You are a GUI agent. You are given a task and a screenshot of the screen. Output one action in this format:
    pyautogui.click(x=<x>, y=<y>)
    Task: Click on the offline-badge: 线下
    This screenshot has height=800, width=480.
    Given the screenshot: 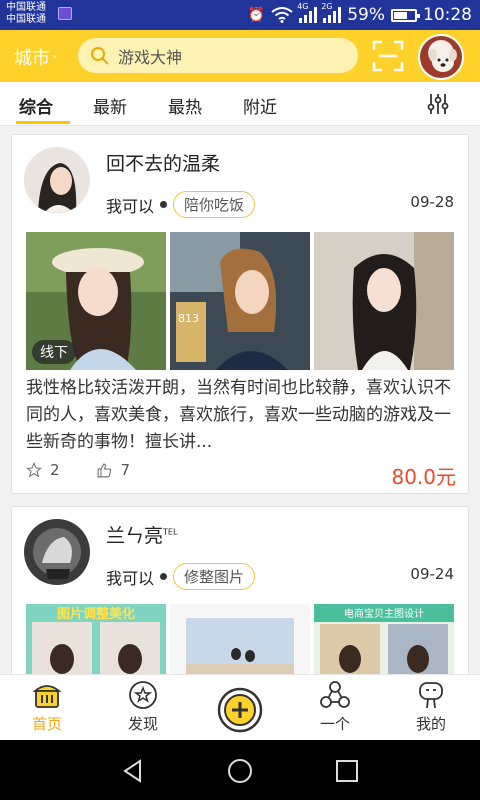 What is the action you would take?
    pyautogui.click(x=54, y=352)
    